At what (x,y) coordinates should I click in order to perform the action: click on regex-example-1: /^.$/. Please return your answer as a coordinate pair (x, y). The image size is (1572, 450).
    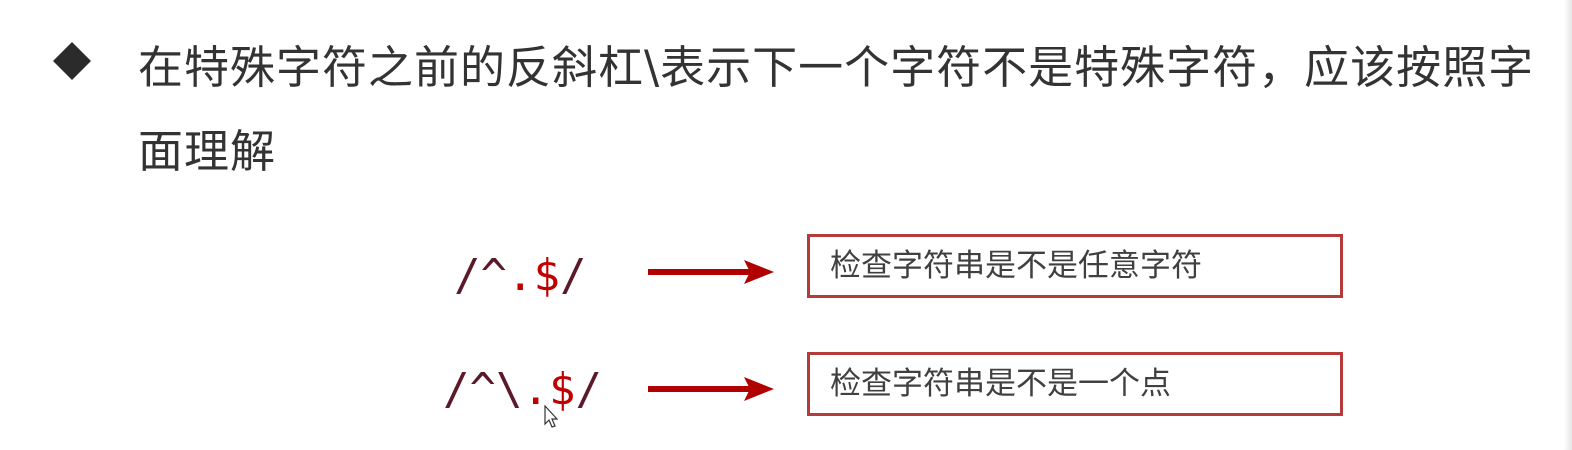
    Looking at the image, I should click on (520, 276).